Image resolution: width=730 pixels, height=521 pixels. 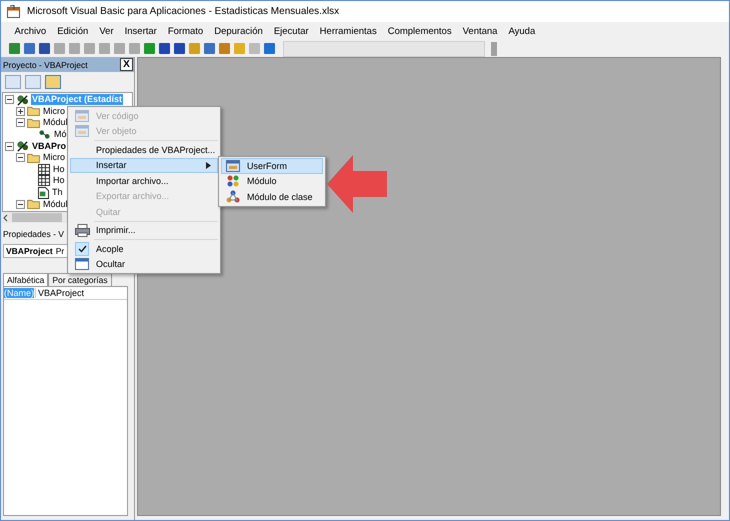 What do you see at coordinates (183, 11) in the screenshot?
I see `window-title: Microsoft Visual Basic para Aplicaciones - Estadisticas Mensuales.xlsx` at bounding box center [183, 11].